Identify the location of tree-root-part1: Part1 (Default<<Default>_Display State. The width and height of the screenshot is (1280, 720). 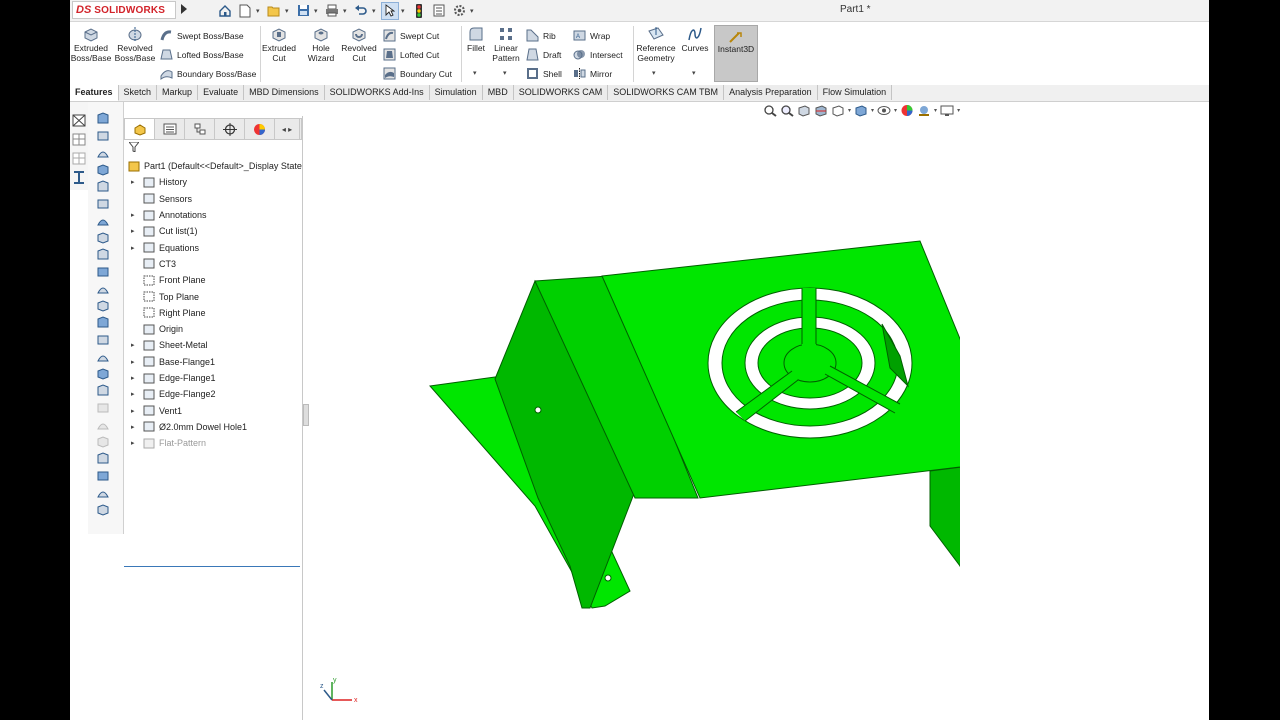
(213, 166).